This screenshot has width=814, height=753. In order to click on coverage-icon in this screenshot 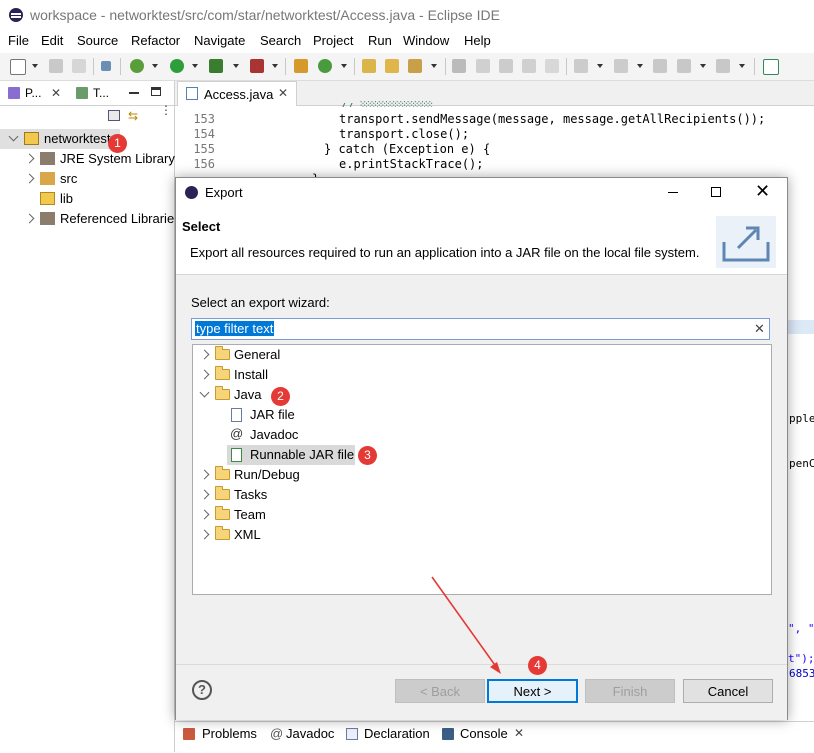, I will do `click(216, 66)`.